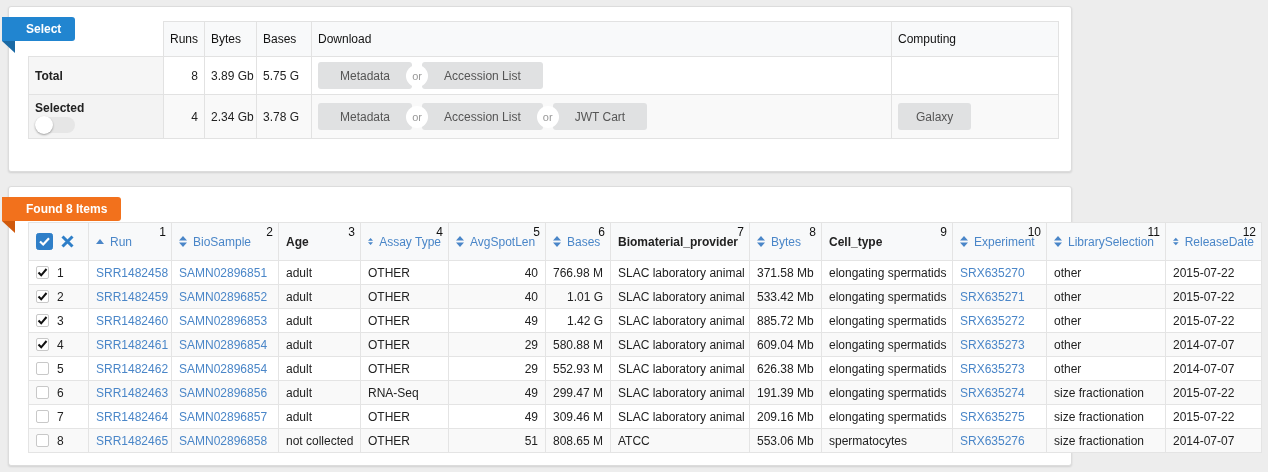 The height and width of the screenshot is (472, 1268). What do you see at coordinates (230, 116) in the screenshot?
I see `table-cell: 2.34 Gb` at bounding box center [230, 116].